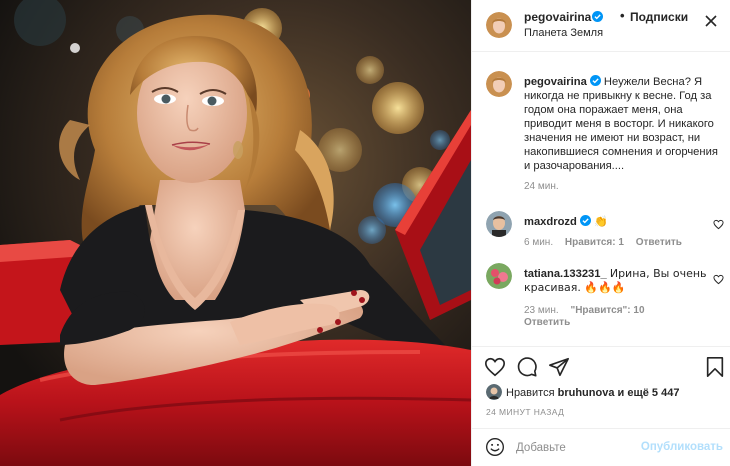  I want to click on comment-likes-count: "Нравится": 10, so click(607, 310).